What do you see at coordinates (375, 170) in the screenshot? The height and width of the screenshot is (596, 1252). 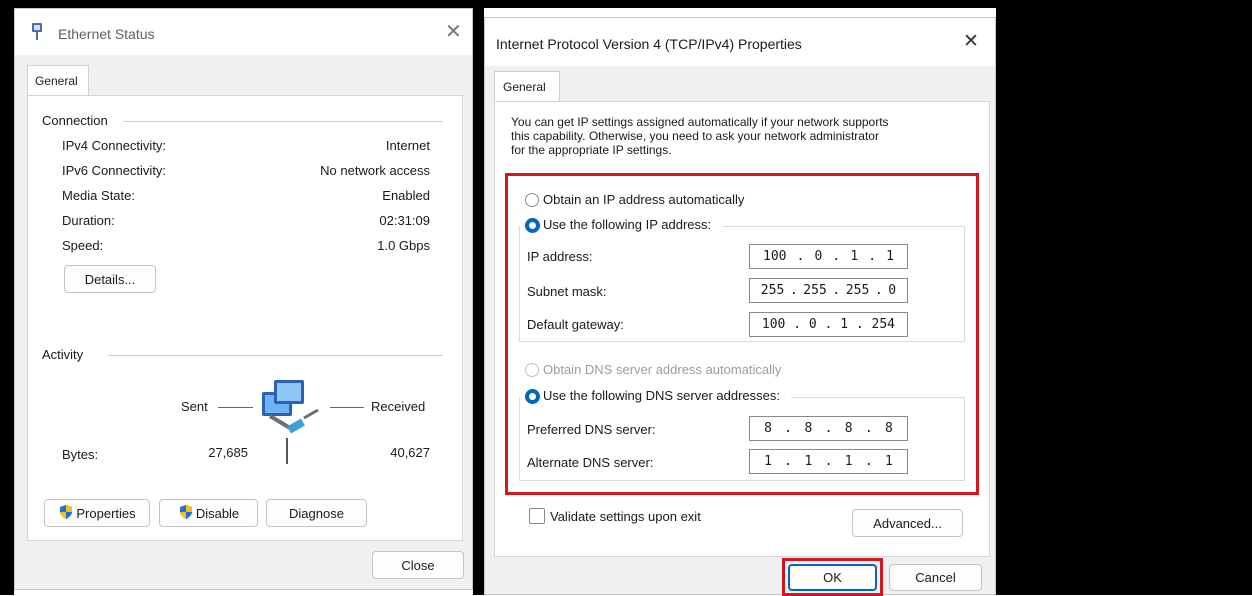 I see `status-row-value: No network access` at bounding box center [375, 170].